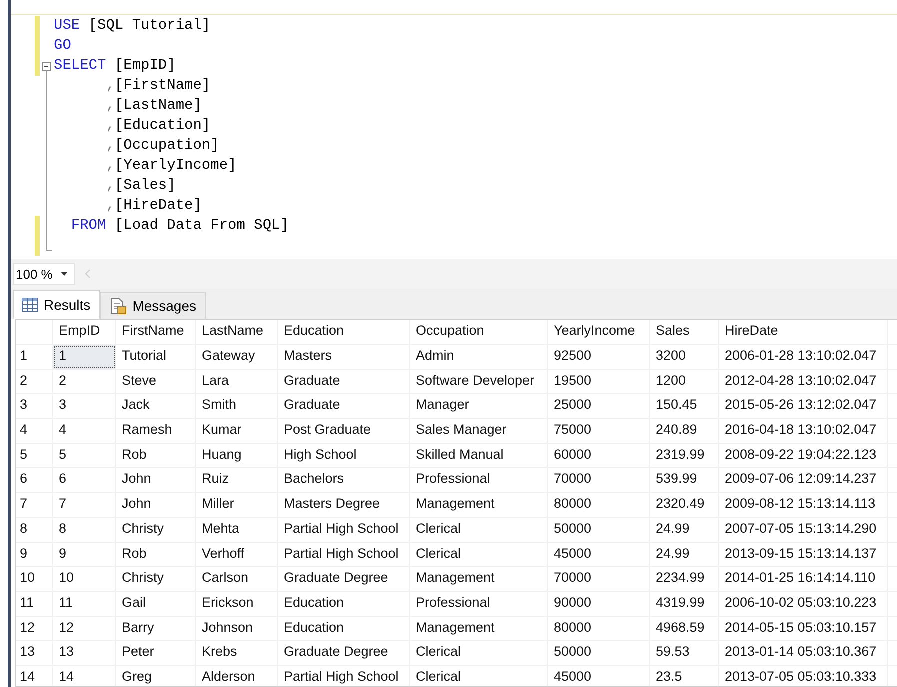  Describe the element at coordinates (49, 243) in the screenshot. I see `fold-end-line` at that location.